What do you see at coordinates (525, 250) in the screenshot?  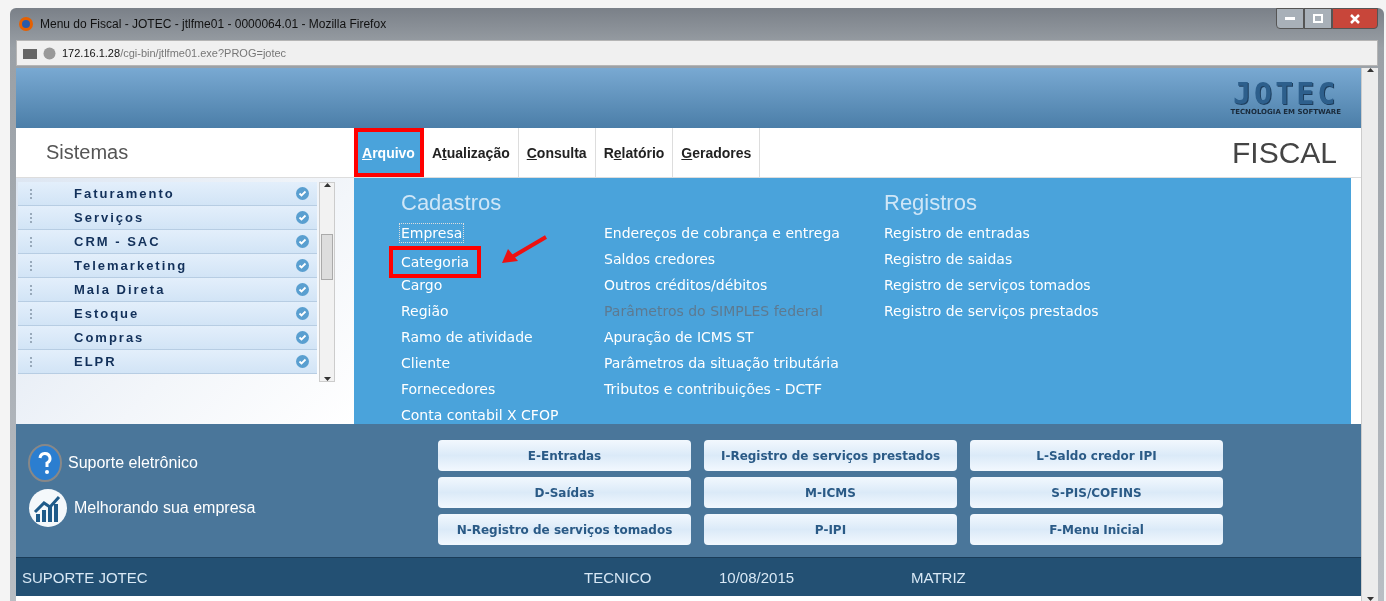 I see `arrow-annotation` at bounding box center [525, 250].